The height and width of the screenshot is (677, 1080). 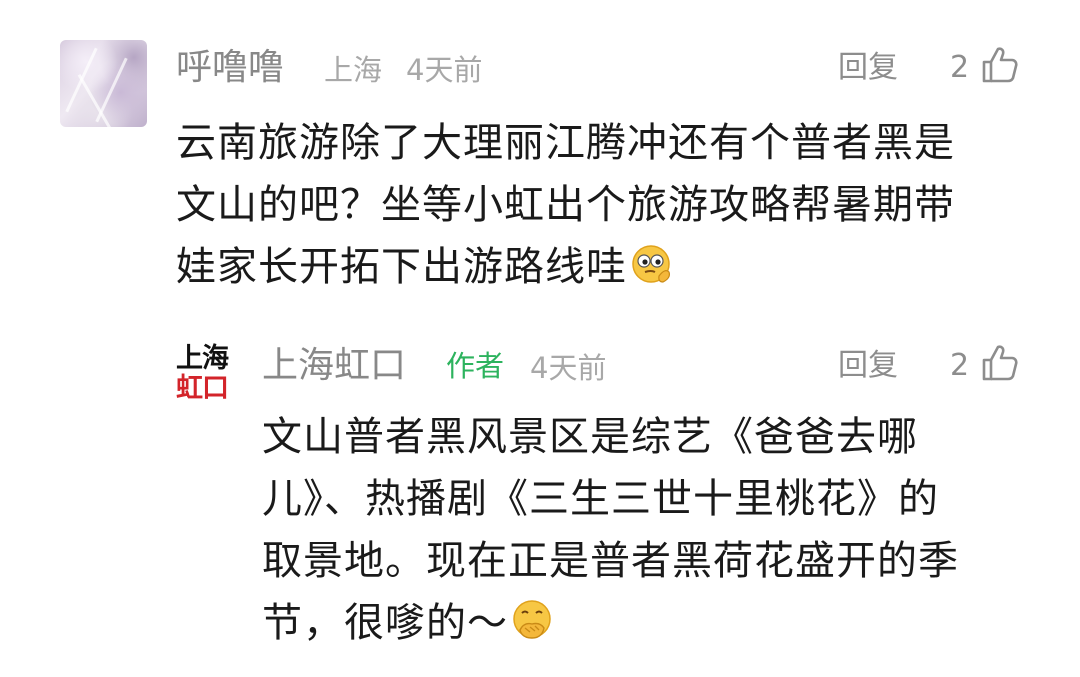 What do you see at coordinates (103, 83) in the screenshot?
I see `avatar` at bounding box center [103, 83].